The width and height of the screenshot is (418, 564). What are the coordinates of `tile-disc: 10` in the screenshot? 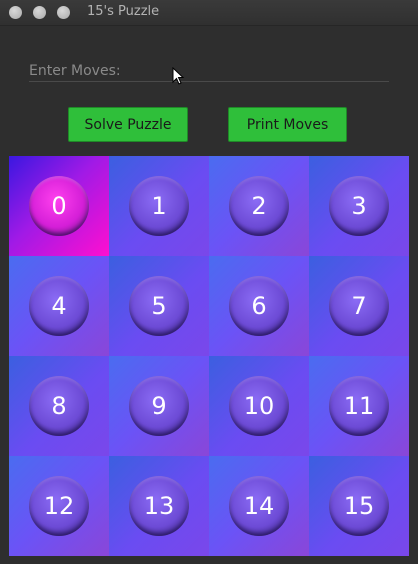 It's located at (259, 406).